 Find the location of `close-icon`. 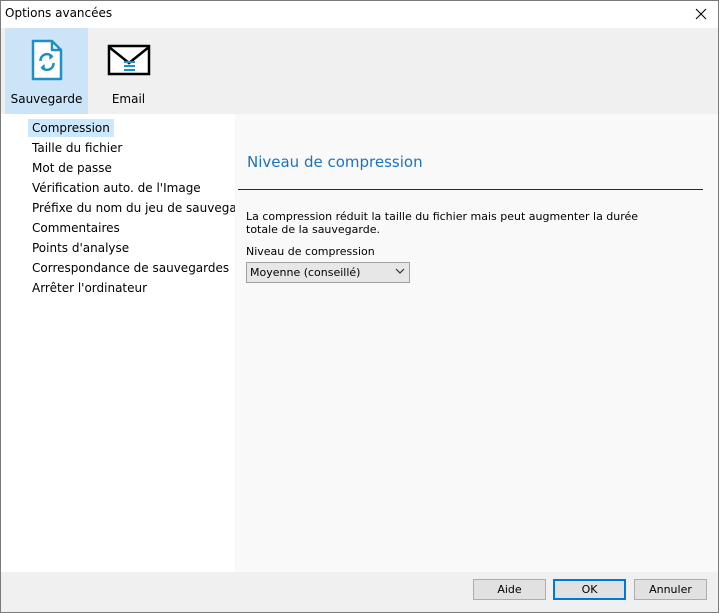

close-icon is located at coordinates (701, 14).